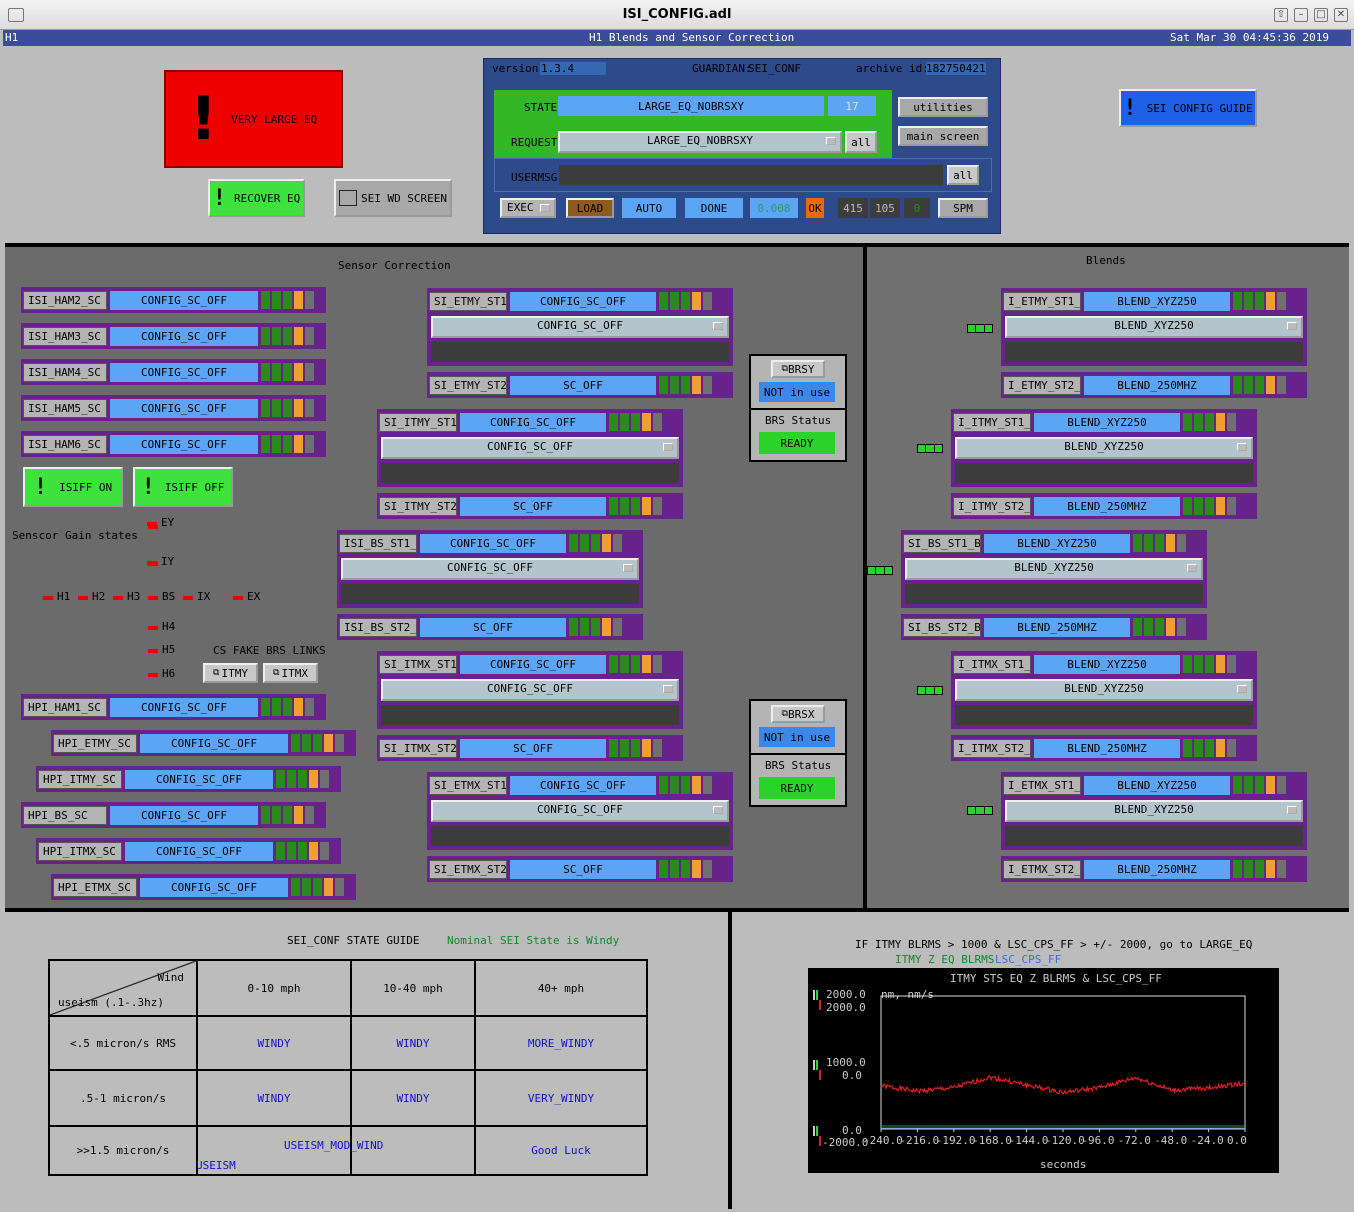 The height and width of the screenshot is (1212, 1354). Describe the element at coordinates (173, 707) in the screenshot. I see `hpi-sc-row: HPI_HAM1_SC CONFIG_SC_OFF` at that location.